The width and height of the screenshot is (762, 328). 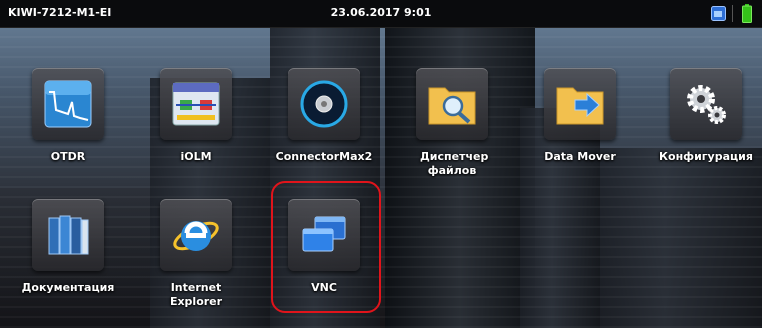 I want to click on internet-explorer-icon, so click(x=196, y=236).